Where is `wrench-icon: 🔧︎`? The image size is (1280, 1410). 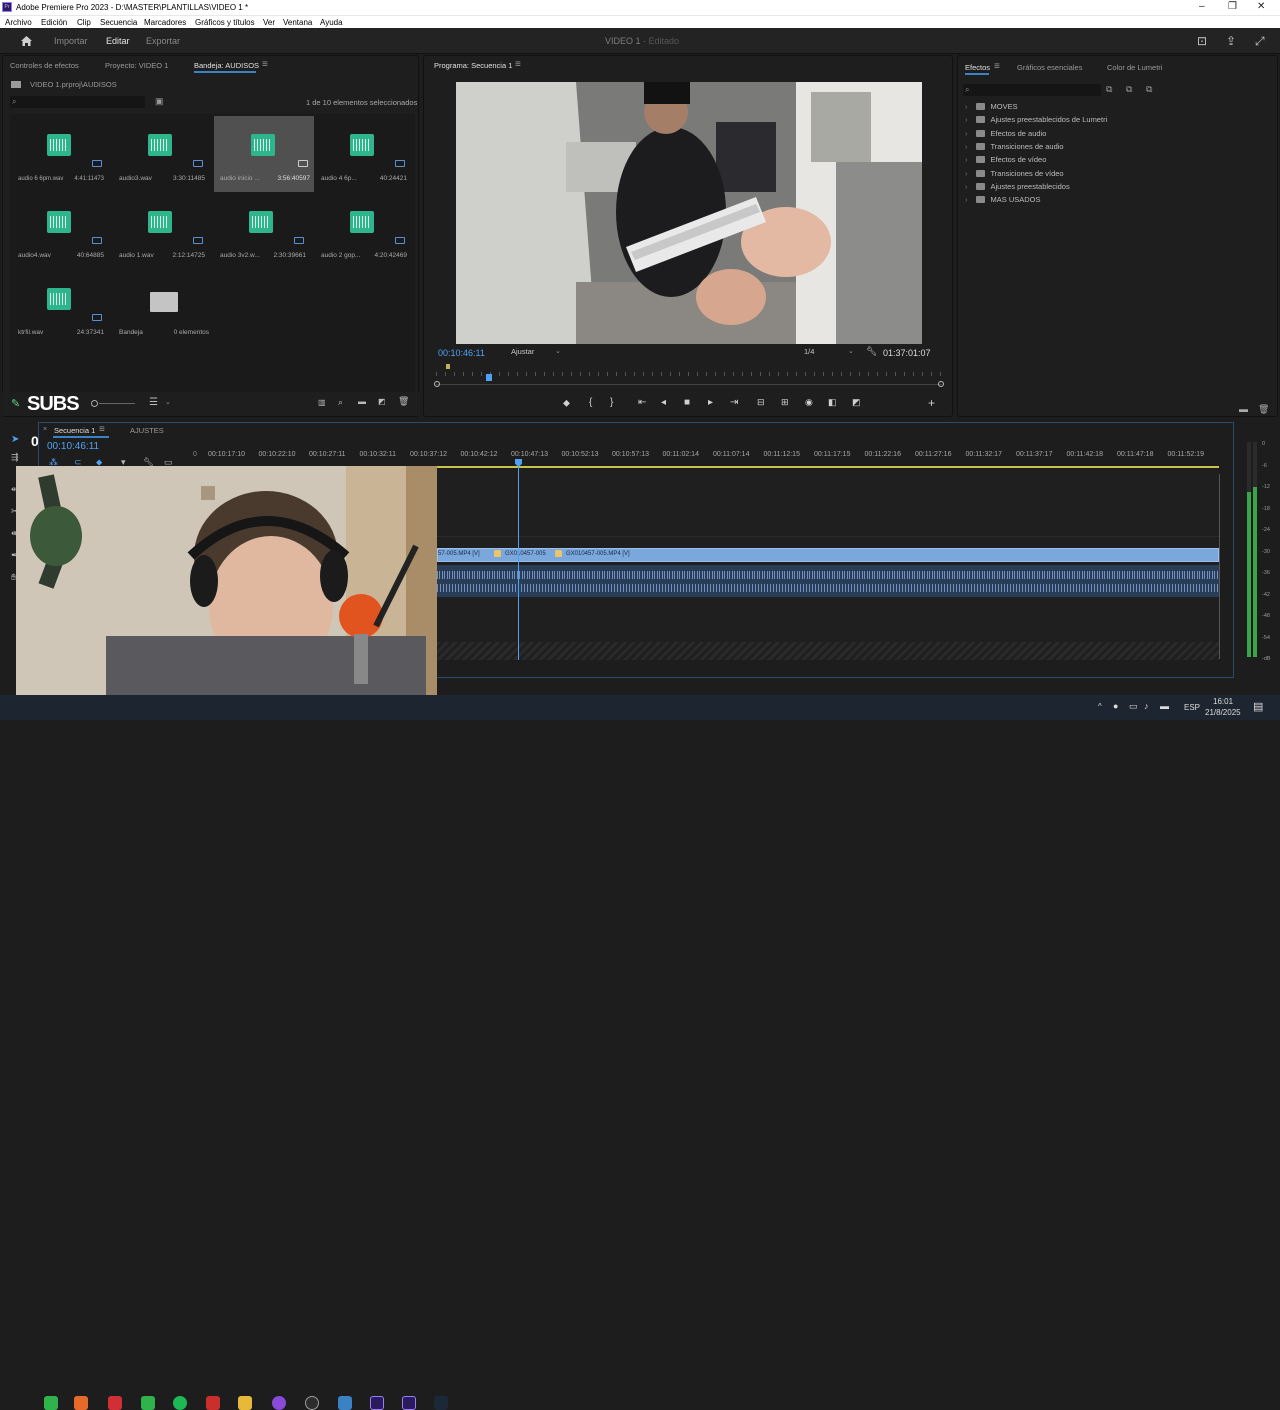 wrench-icon: 🔧︎ is located at coordinates (871, 351).